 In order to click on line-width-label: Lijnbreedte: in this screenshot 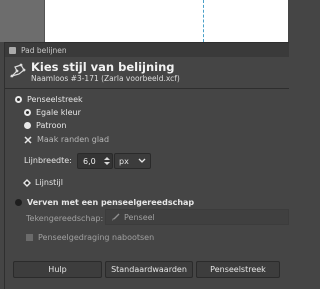, I will do `click(48, 160)`.